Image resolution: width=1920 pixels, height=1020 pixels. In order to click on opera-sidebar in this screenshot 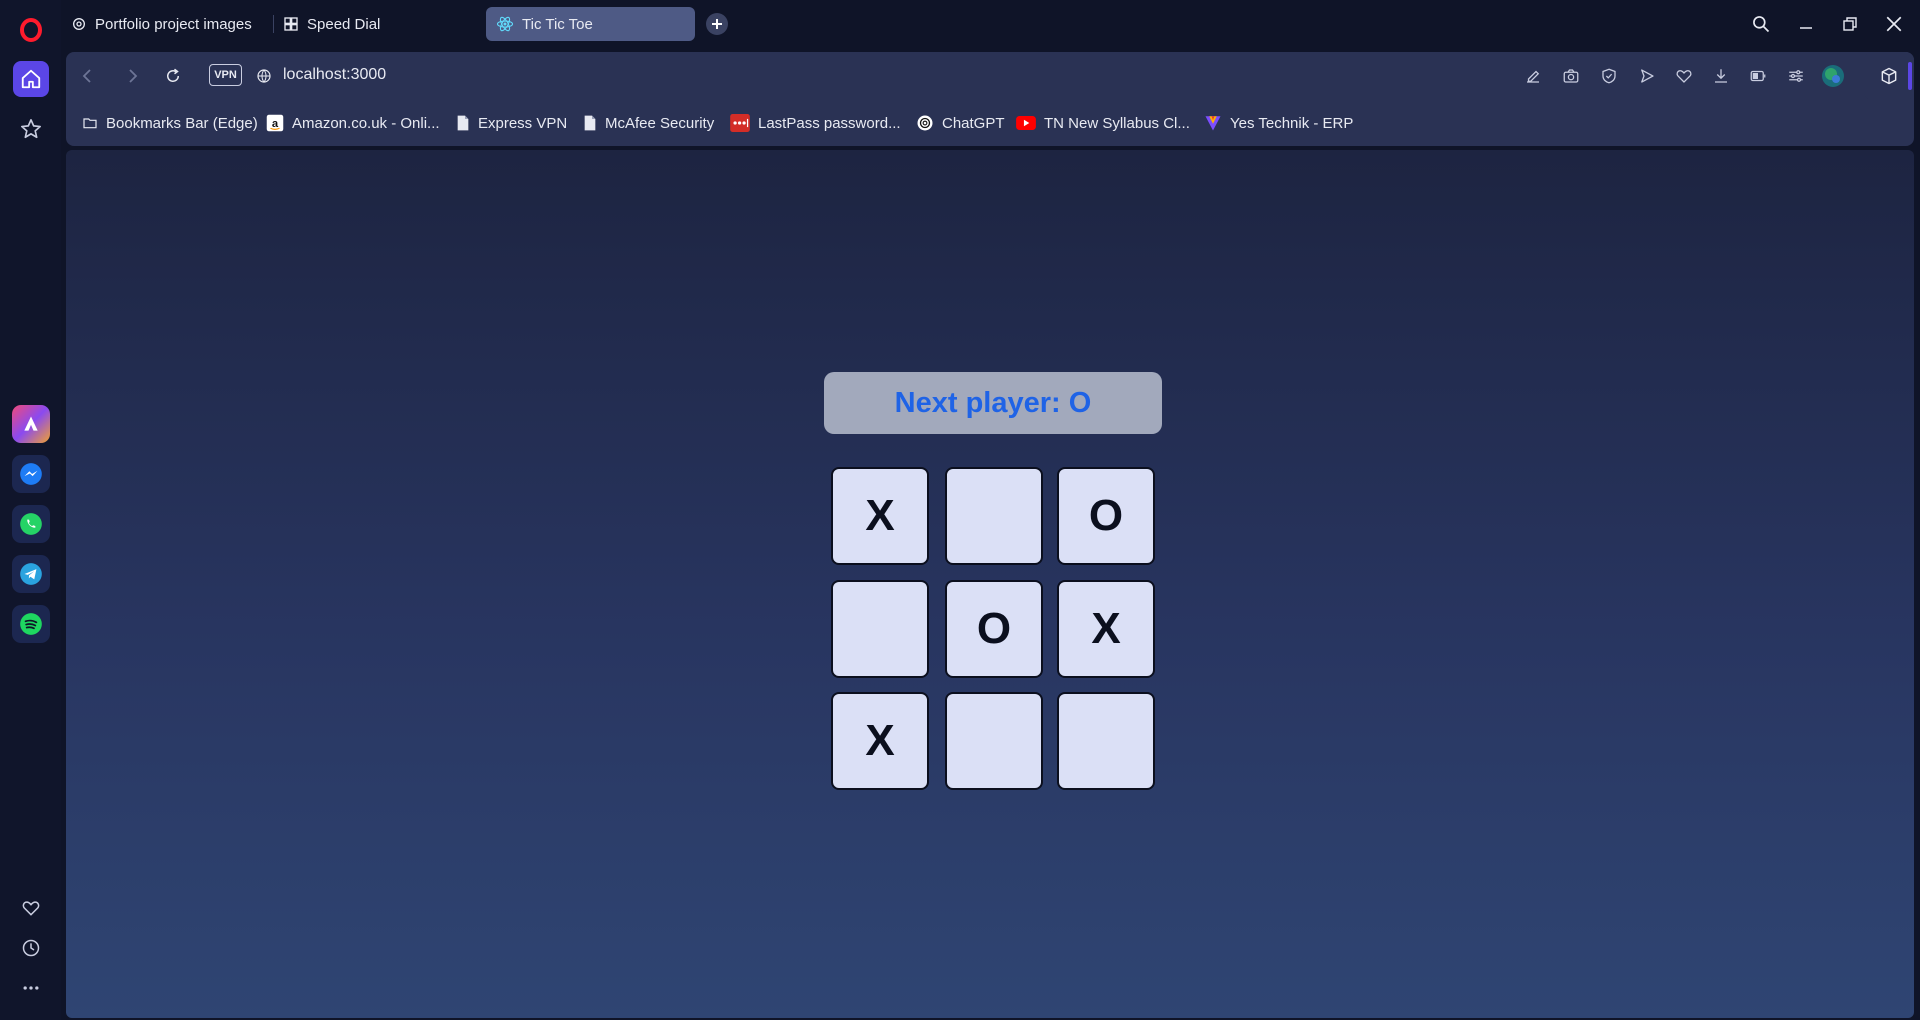, I will do `click(30, 510)`.